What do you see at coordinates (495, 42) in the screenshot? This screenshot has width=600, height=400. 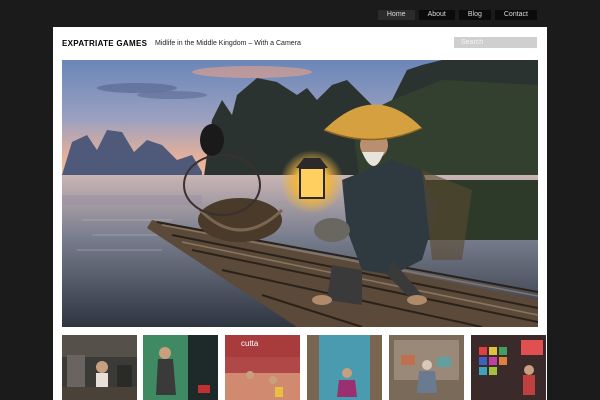 I see `search-input` at bounding box center [495, 42].